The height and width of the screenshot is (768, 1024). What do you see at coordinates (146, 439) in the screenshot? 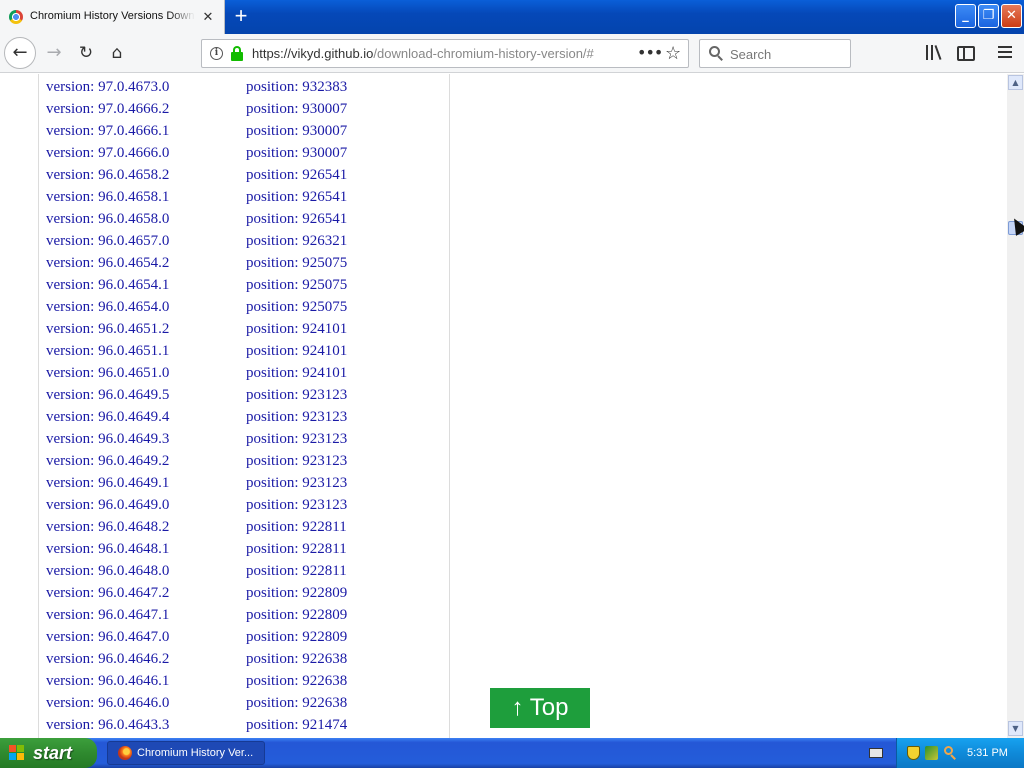
I see `version-link: version: 96.0.4649.3` at bounding box center [146, 439].